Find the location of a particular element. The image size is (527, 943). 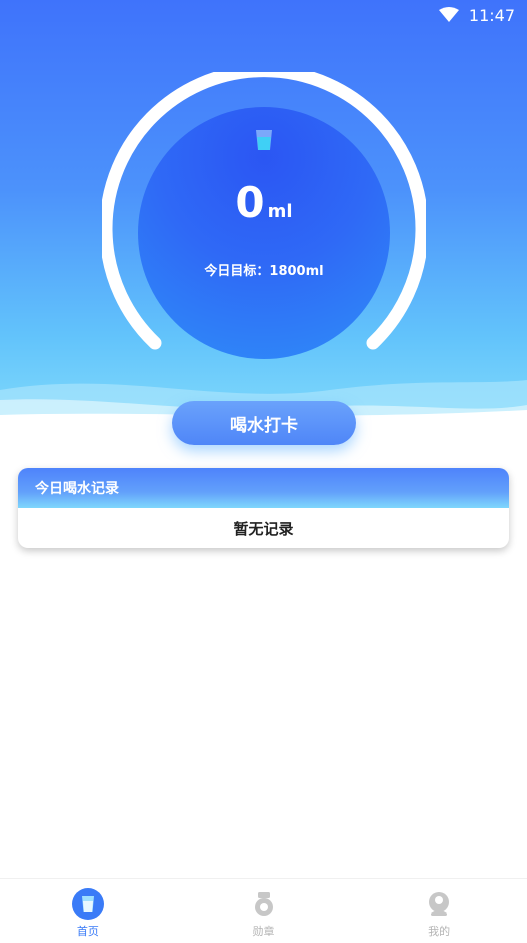

nav-label-home: 首页 is located at coordinates (87, 931).